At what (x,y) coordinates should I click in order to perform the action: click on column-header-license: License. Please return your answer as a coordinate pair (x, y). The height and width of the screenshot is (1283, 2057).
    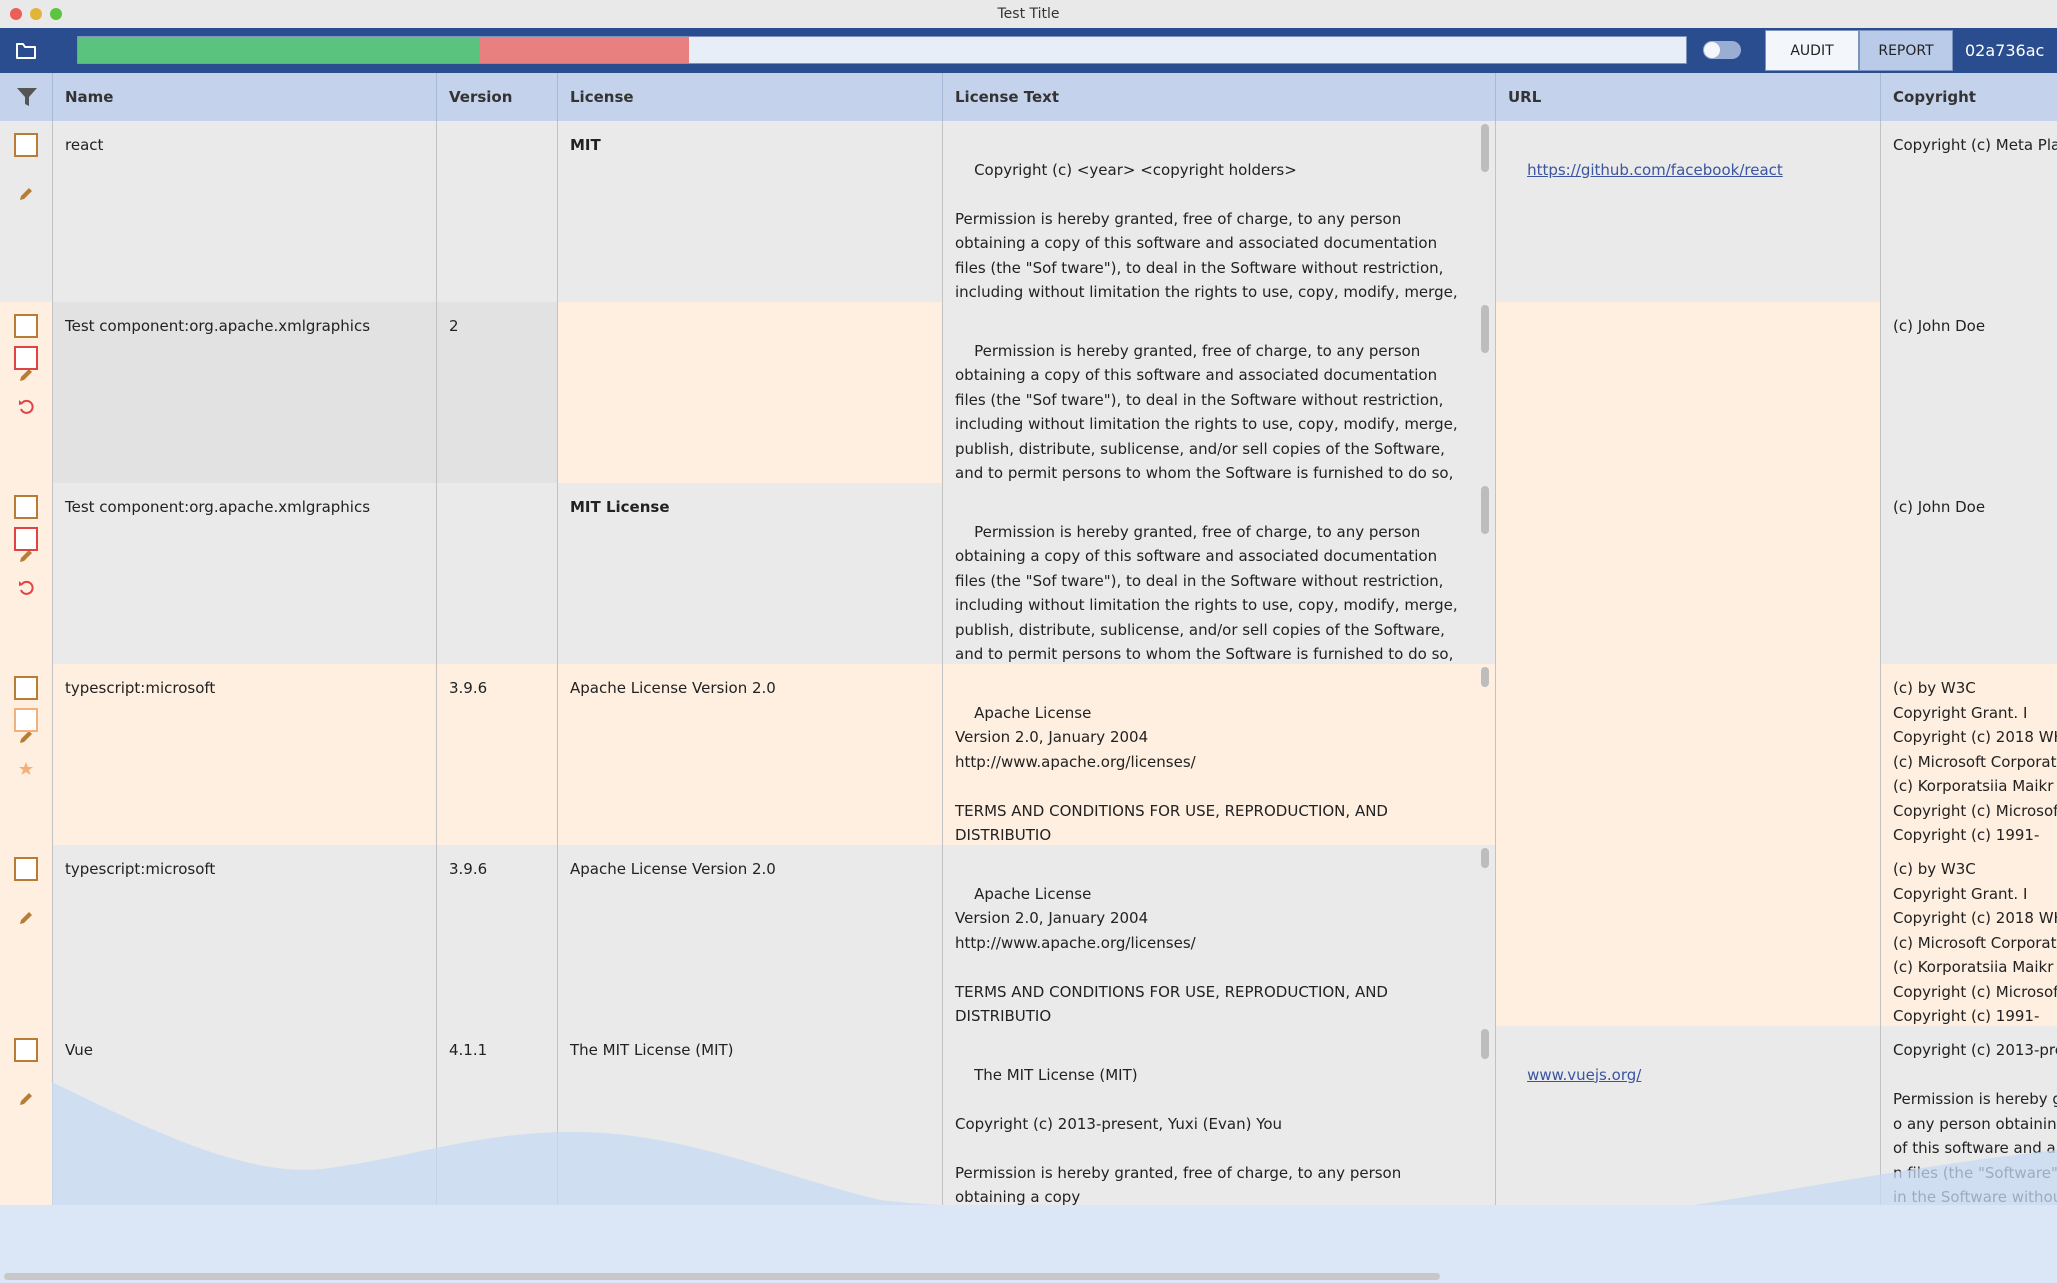
    Looking at the image, I should click on (749, 97).